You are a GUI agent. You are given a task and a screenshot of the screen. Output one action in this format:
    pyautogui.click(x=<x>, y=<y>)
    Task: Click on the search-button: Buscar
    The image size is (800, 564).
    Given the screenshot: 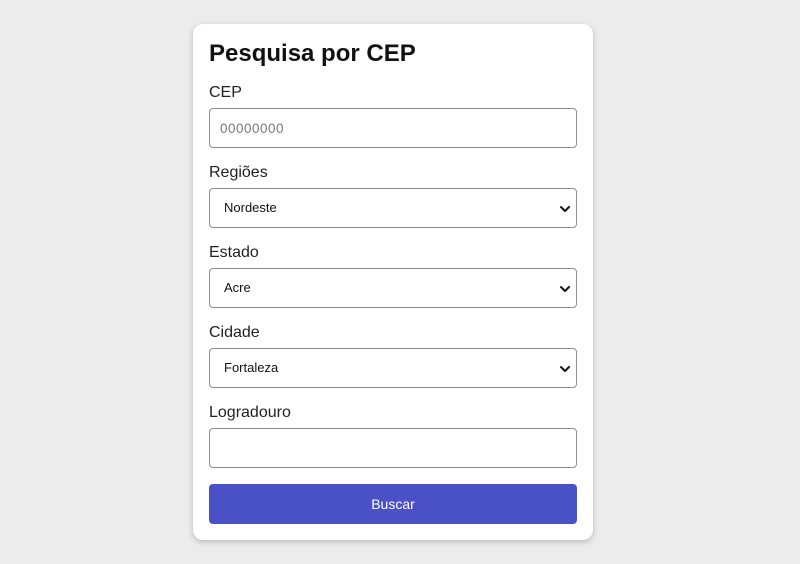 What is the action you would take?
    pyautogui.click(x=393, y=504)
    